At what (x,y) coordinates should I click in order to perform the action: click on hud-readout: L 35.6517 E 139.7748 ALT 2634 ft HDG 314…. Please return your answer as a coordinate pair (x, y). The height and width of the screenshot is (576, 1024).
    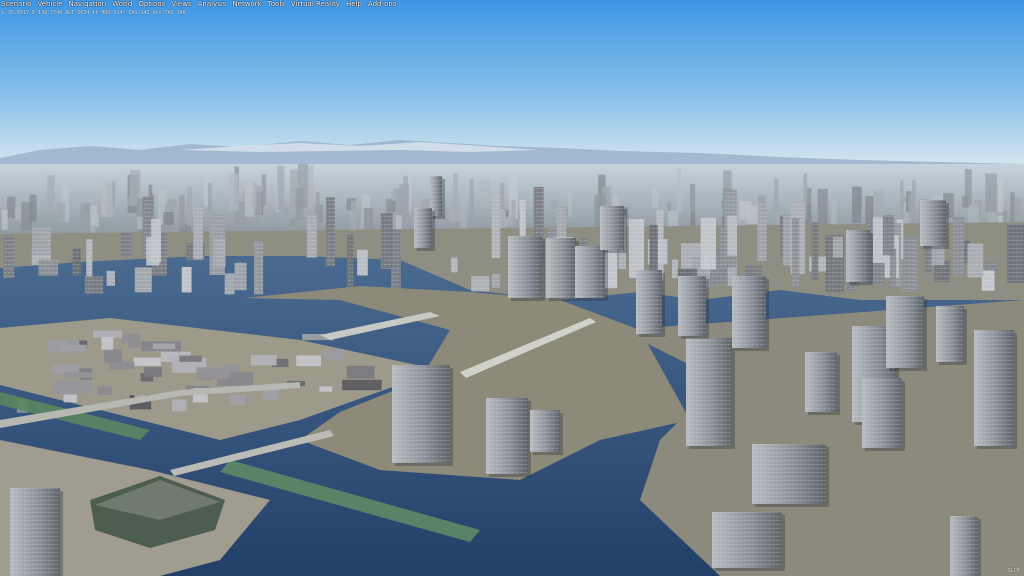
    Looking at the image, I should click on (94, 13).